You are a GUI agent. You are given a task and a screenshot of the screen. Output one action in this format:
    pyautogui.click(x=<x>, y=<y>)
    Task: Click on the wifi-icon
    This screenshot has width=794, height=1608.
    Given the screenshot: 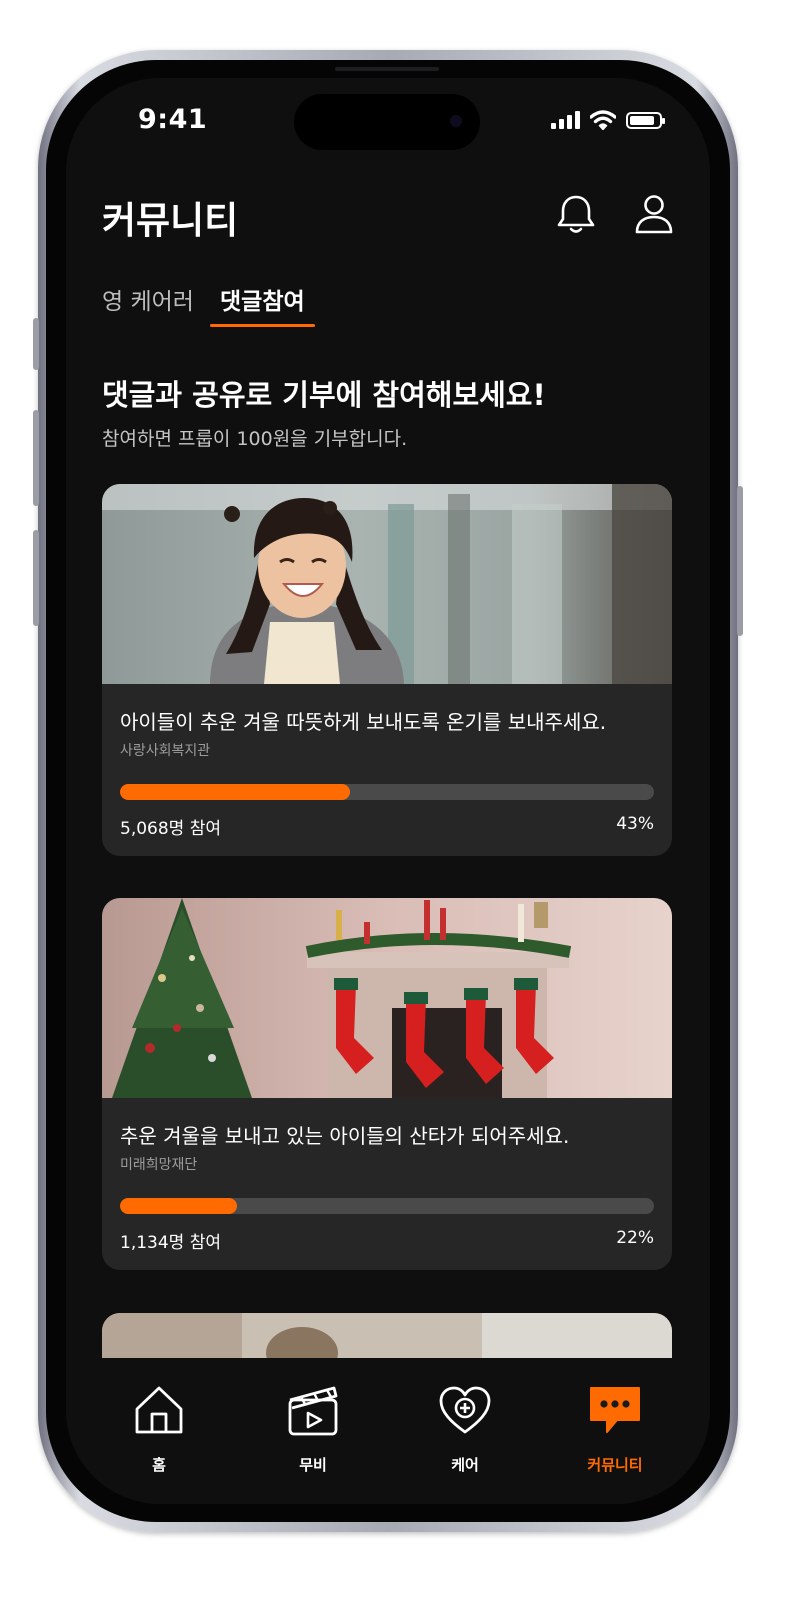 What is the action you would take?
    pyautogui.click(x=603, y=120)
    